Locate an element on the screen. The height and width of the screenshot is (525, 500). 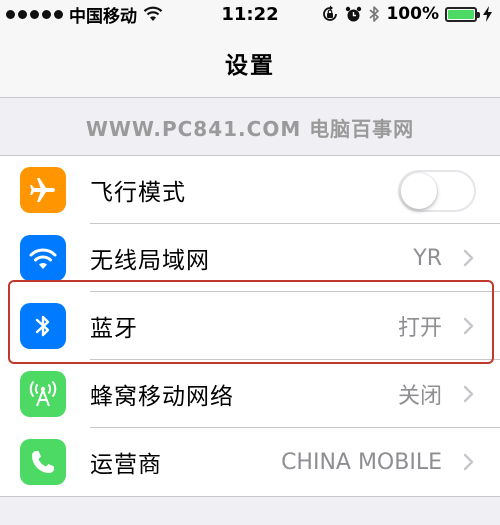
battery-percent: 100% is located at coordinates (412, 14).